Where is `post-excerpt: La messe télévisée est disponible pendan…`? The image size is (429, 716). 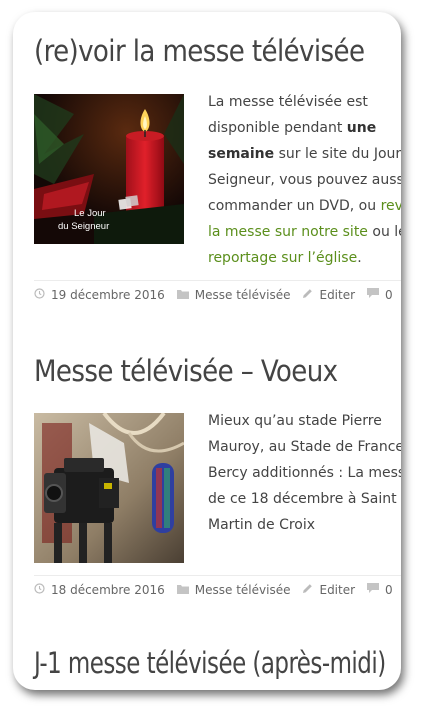 post-excerpt: La messe télévisée est disponible pendan… is located at coordinates (304, 180).